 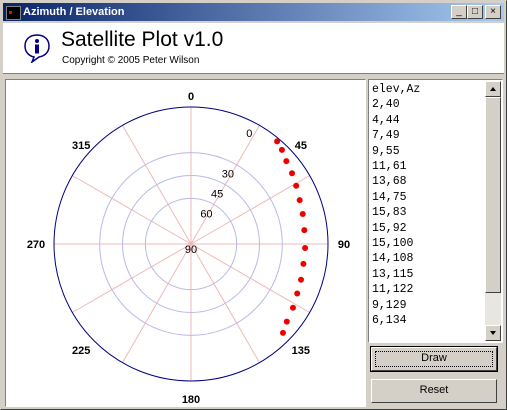 What do you see at coordinates (434, 391) in the screenshot?
I see `reset-button: Reset` at bounding box center [434, 391].